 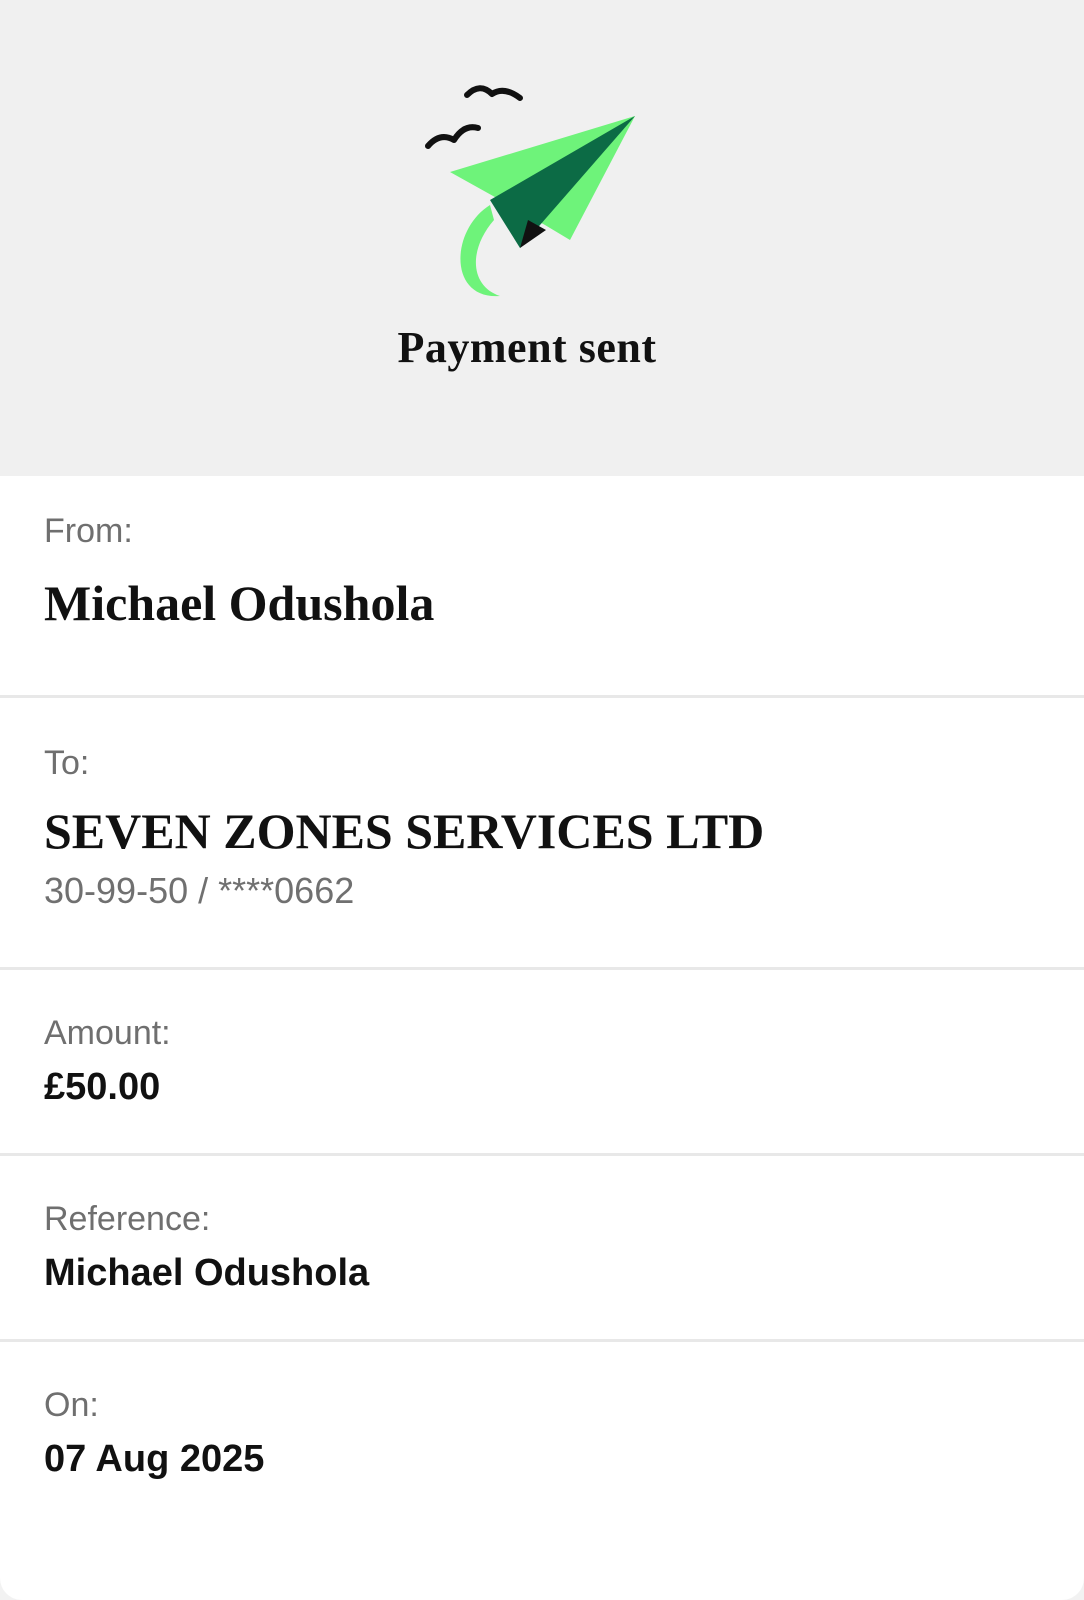 What do you see at coordinates (207, 1273) in the screenshot?
I see `reference-value: Michael Odushola` at bounding box center [207, 1273].